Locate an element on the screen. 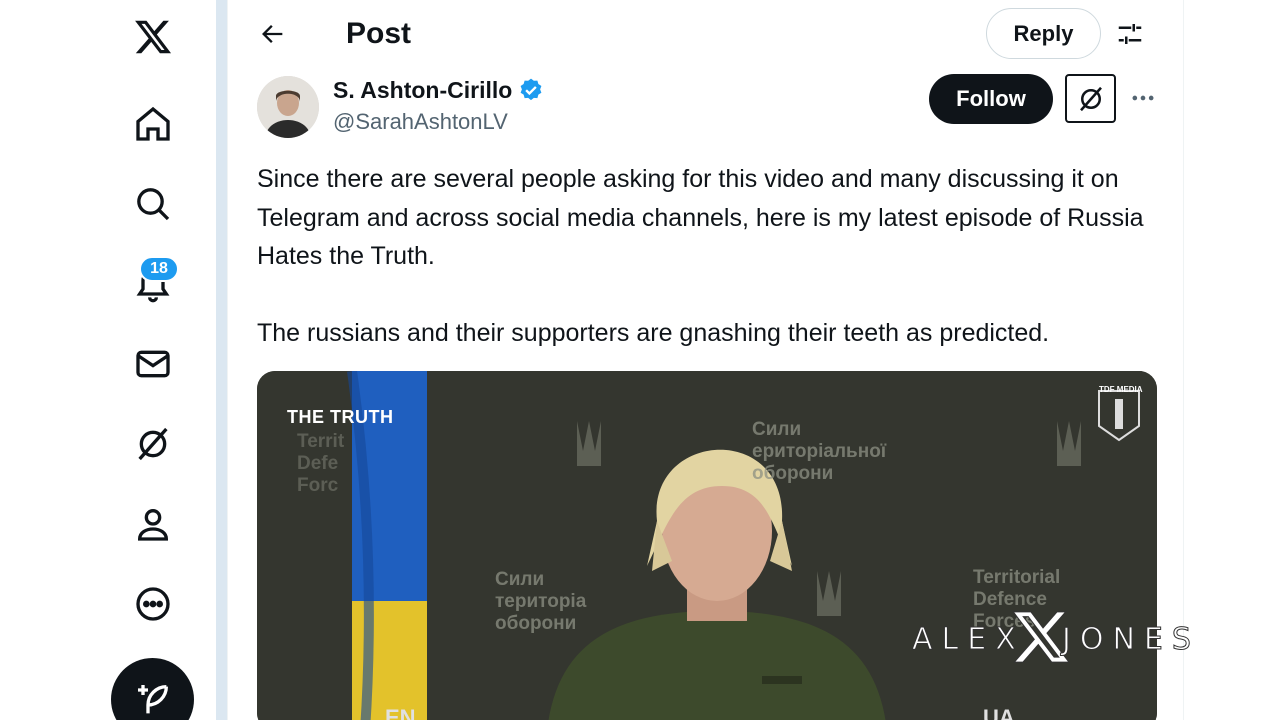  person-icon is located at coordinates (153, 524).